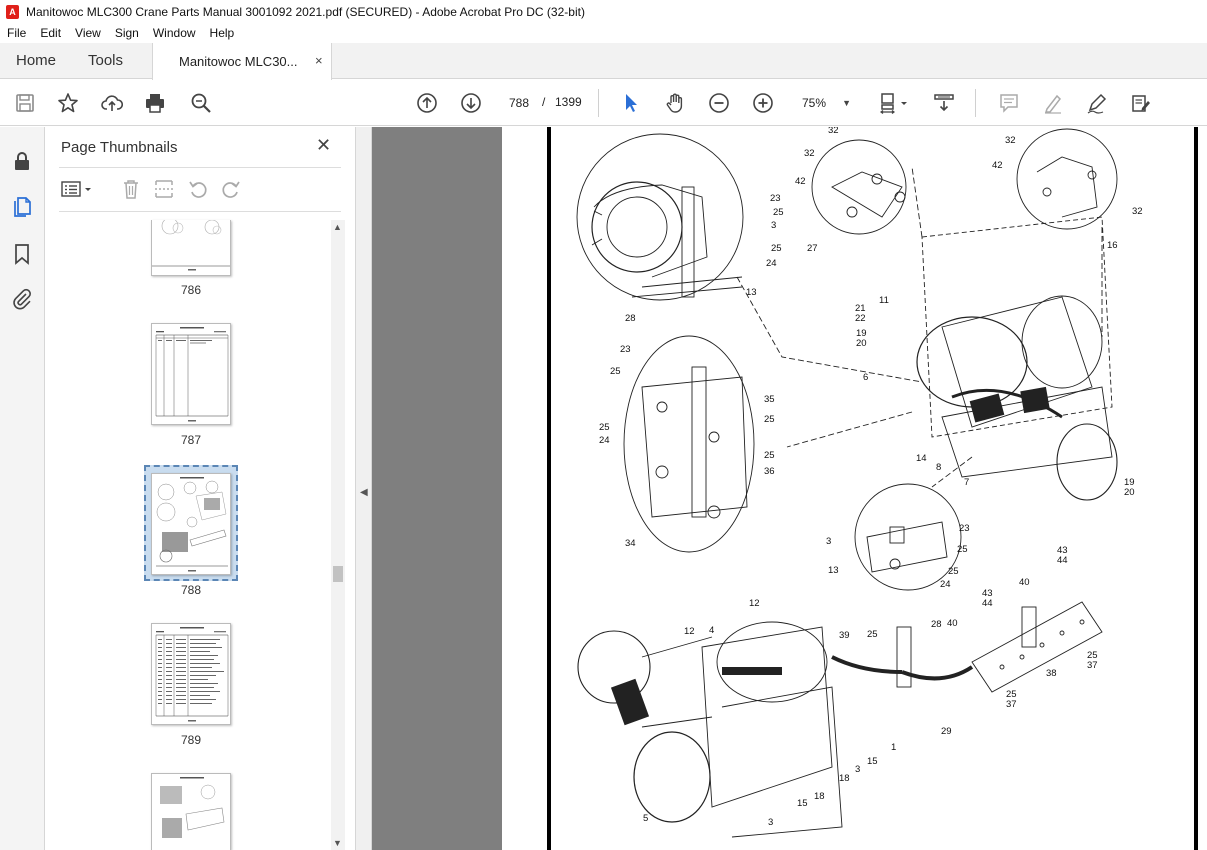 Image resolution: width=1207 pixels, height=850 pixels. What do you see at coordinates (79, 189) in the screenshot?
I see `thumbnail-options-icon` at bounding box center [79, 189].